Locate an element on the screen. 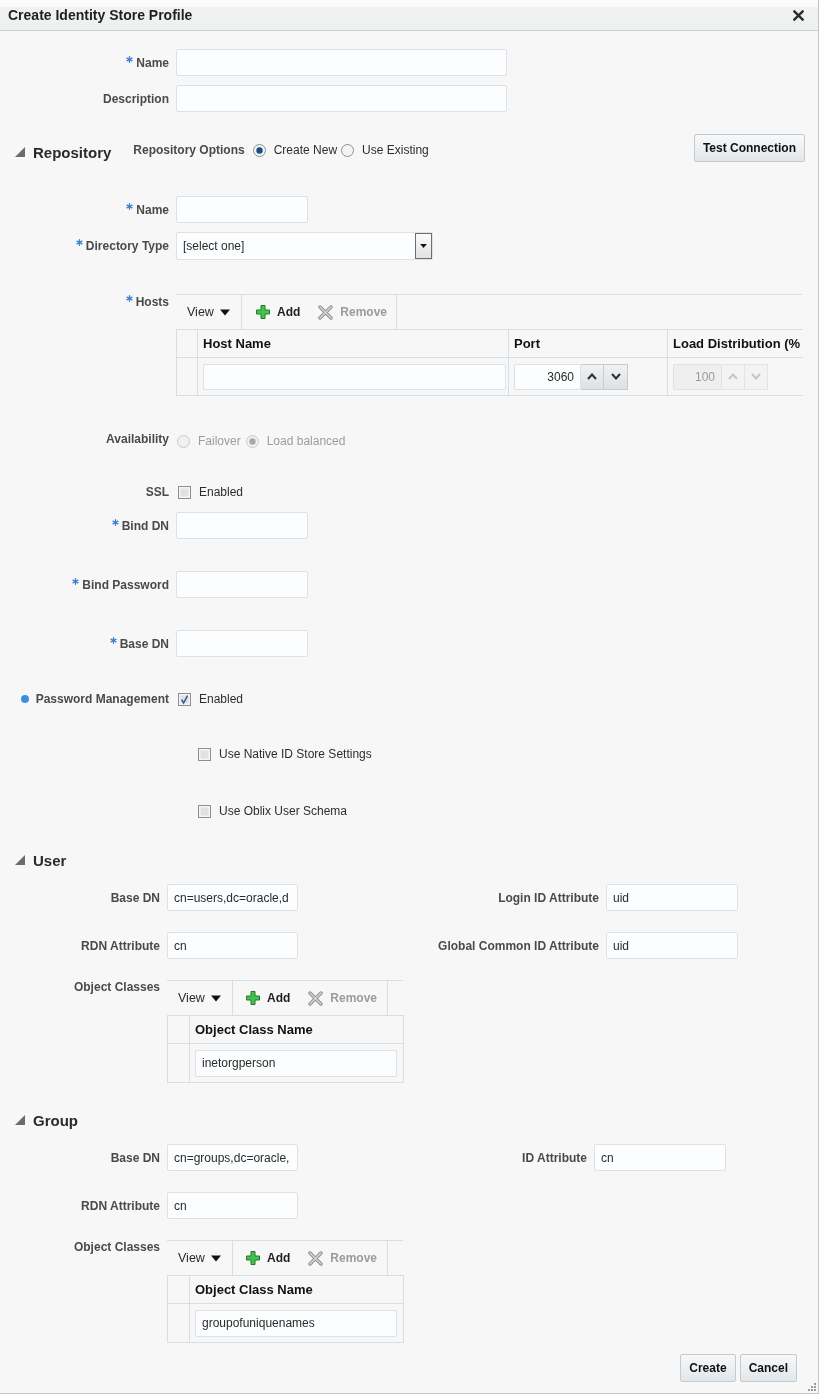  input-field: inetorgperson is located at coordinates (296, 1063).